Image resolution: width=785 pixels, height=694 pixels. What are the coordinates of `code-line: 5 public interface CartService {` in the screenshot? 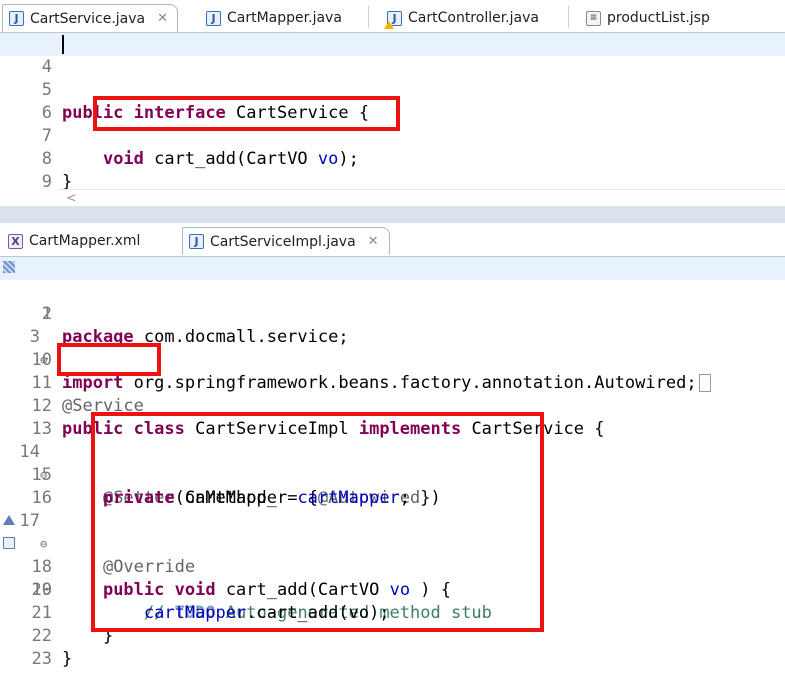 It's located at (392, 89).